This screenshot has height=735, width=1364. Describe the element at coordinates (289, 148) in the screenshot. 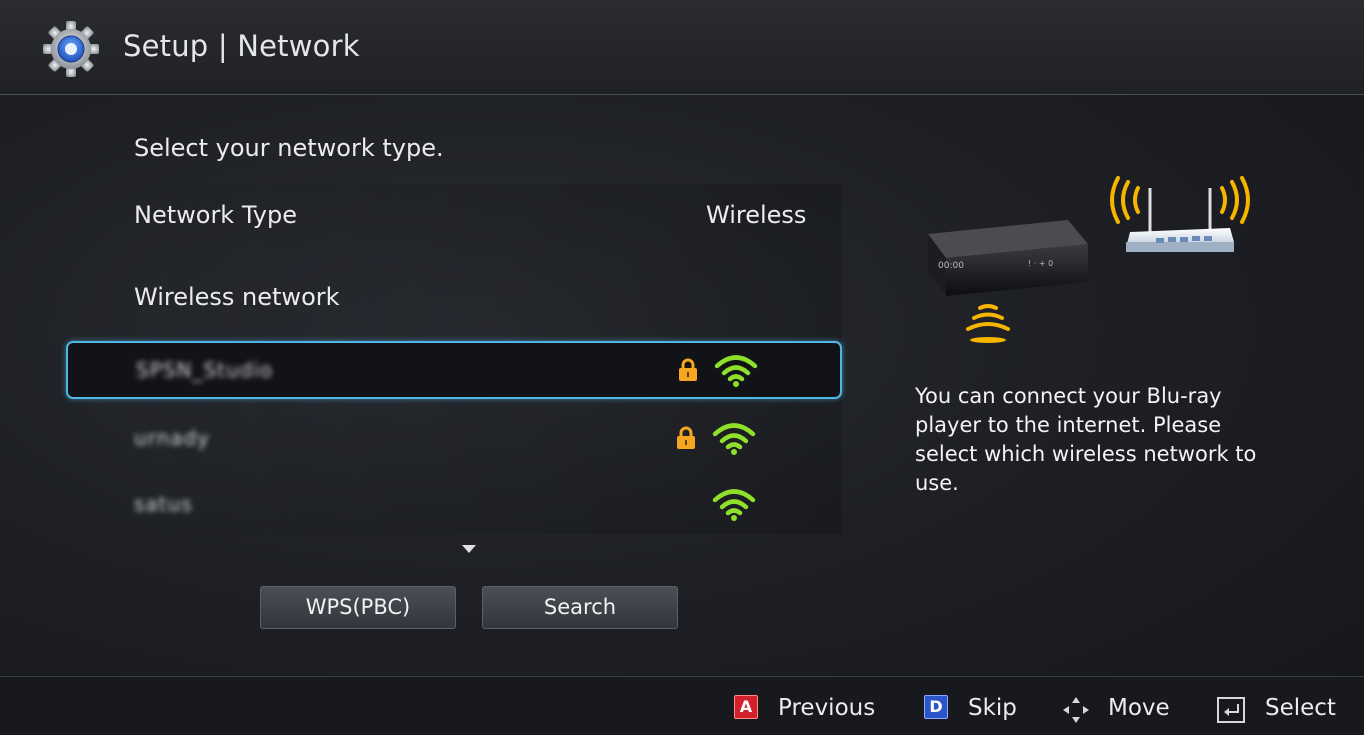

I see `instruction-text: Select your network type.` at that location.